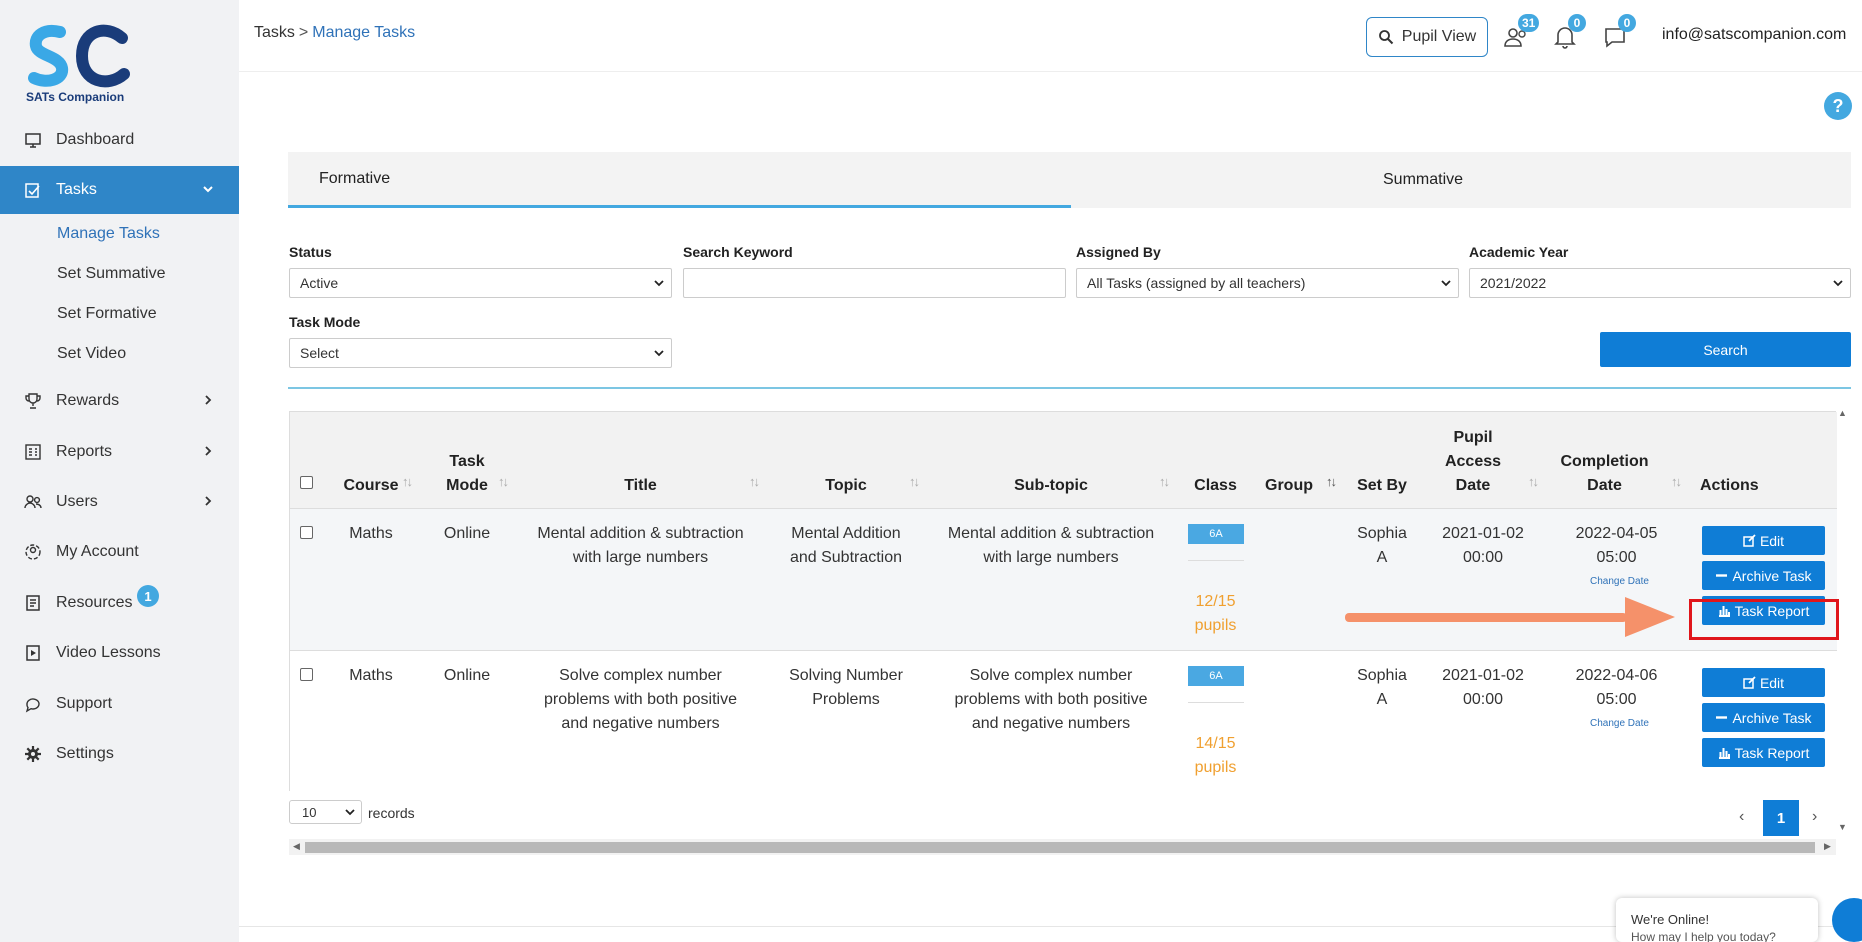  What do you see at coordinates (107, 314) in the screenshot?
I see `sidebar-subitem-set-formative: Set Formative` at bounding box center [107, 314].